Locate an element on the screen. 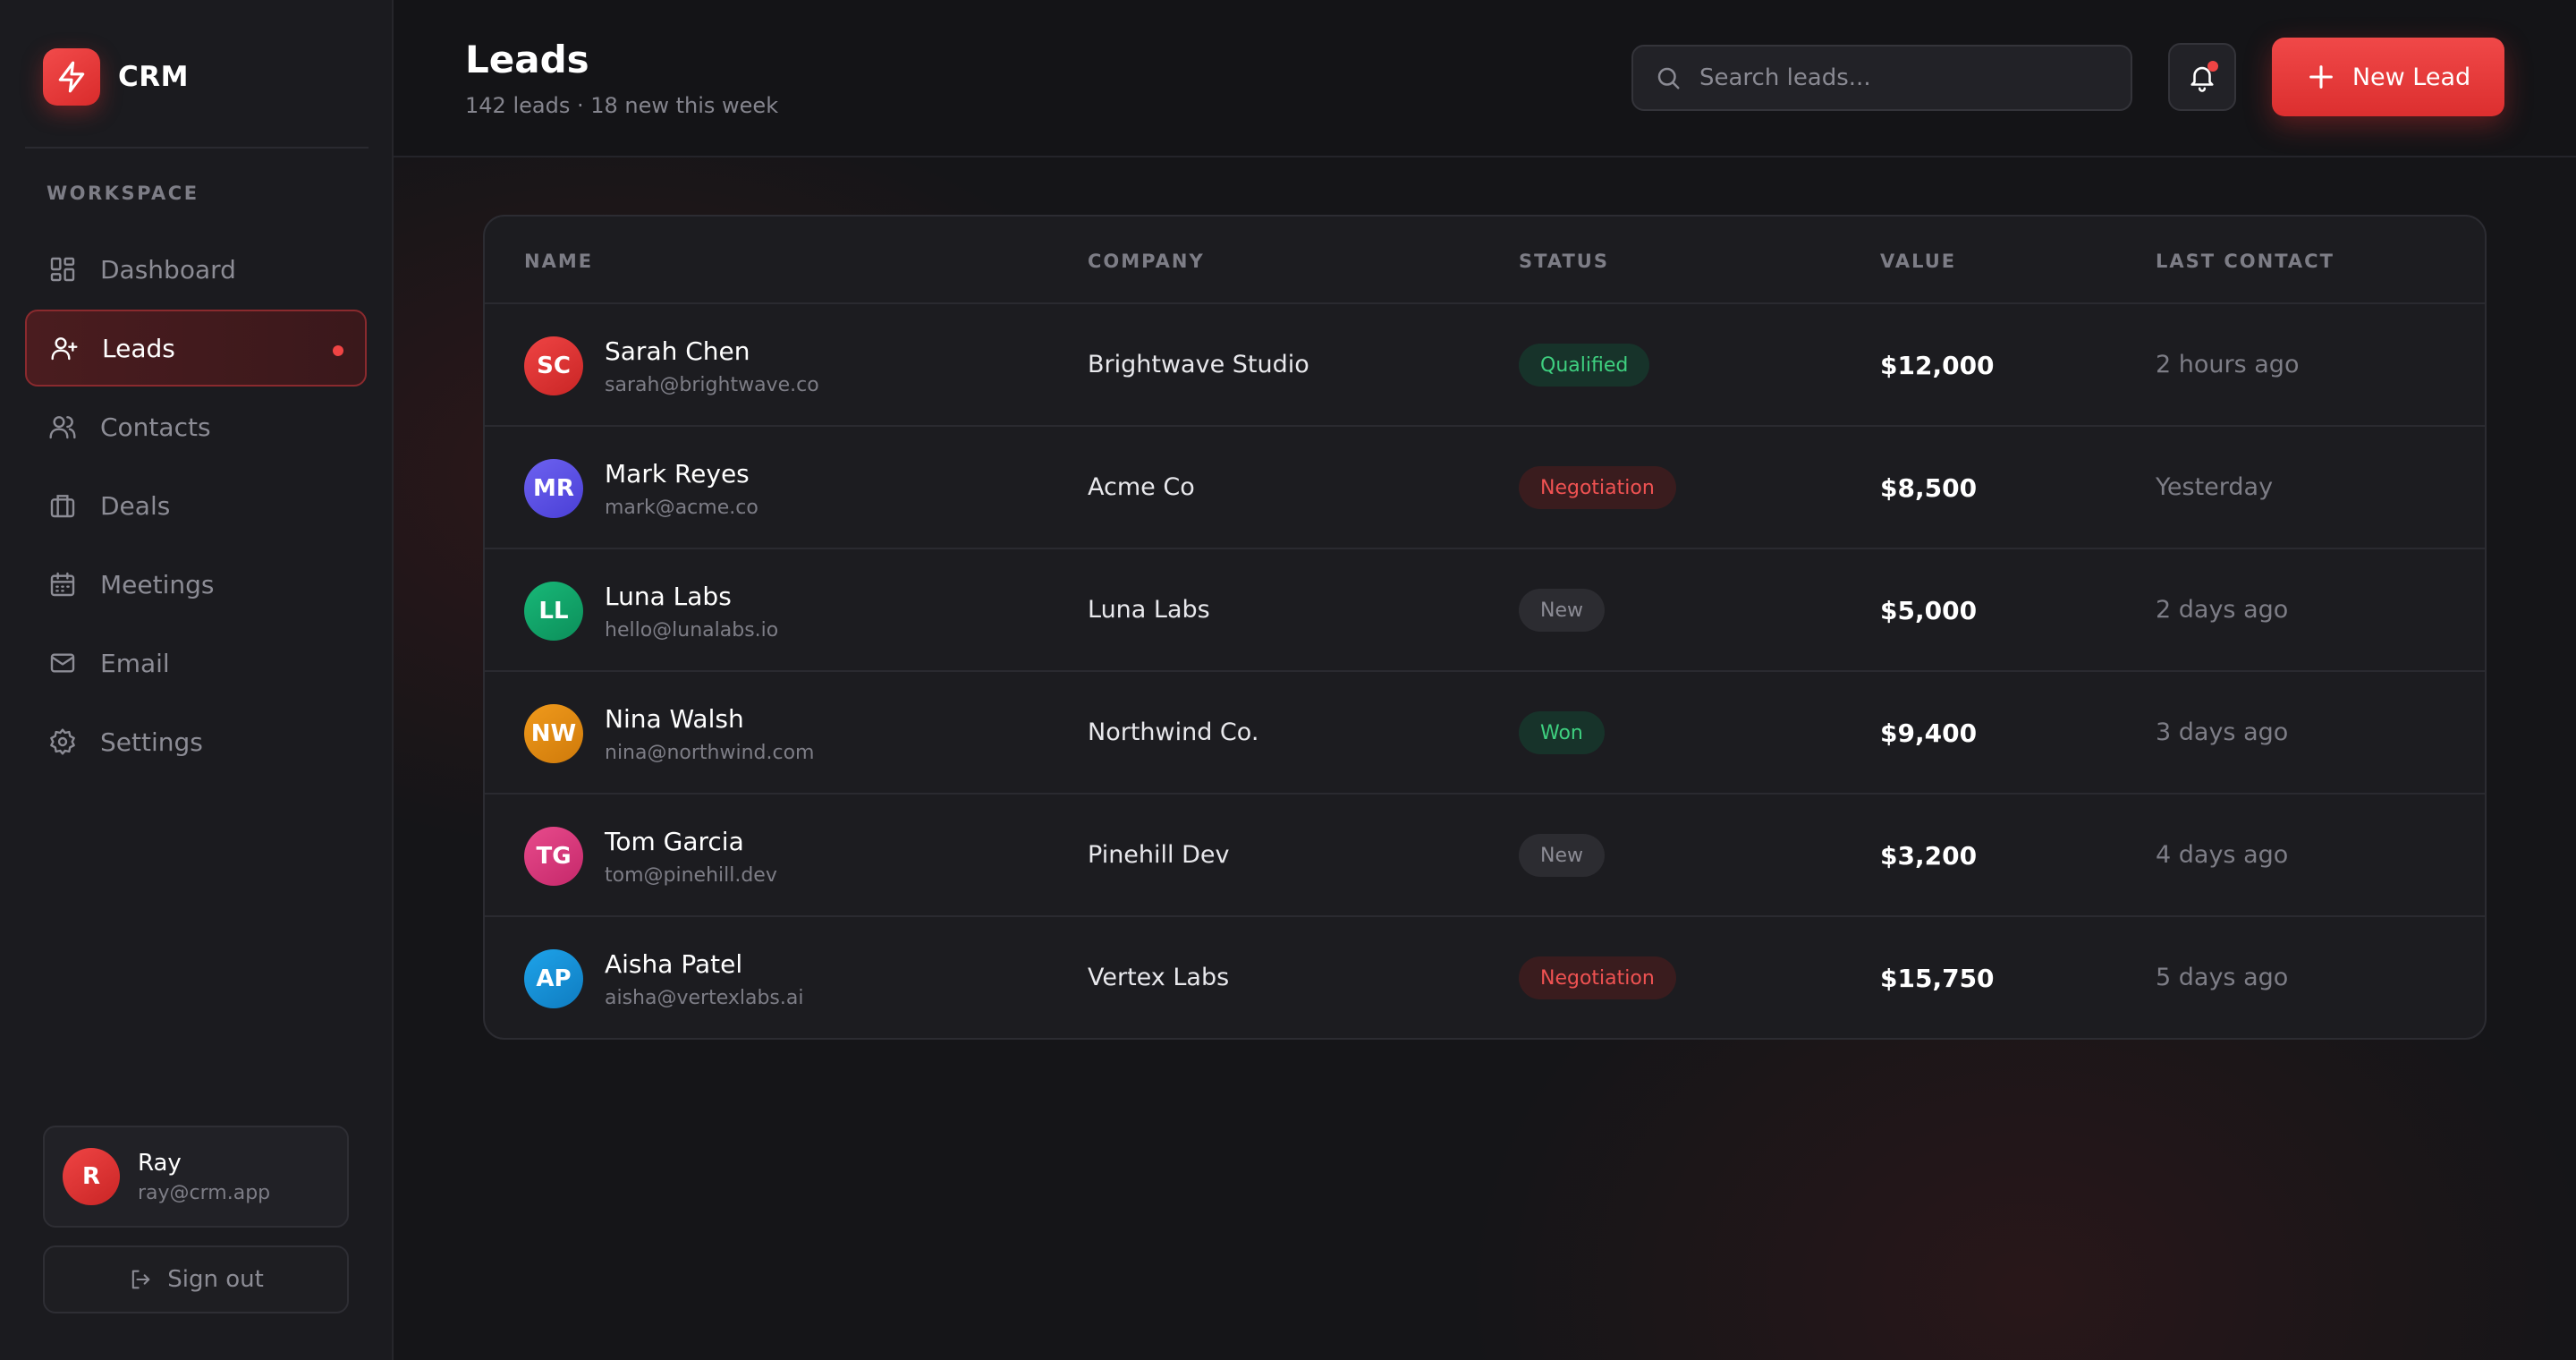 The width and height of the screenshot is (2576, 1360). lead-company: Vertex Labs is located at coordinates (1159, 977).